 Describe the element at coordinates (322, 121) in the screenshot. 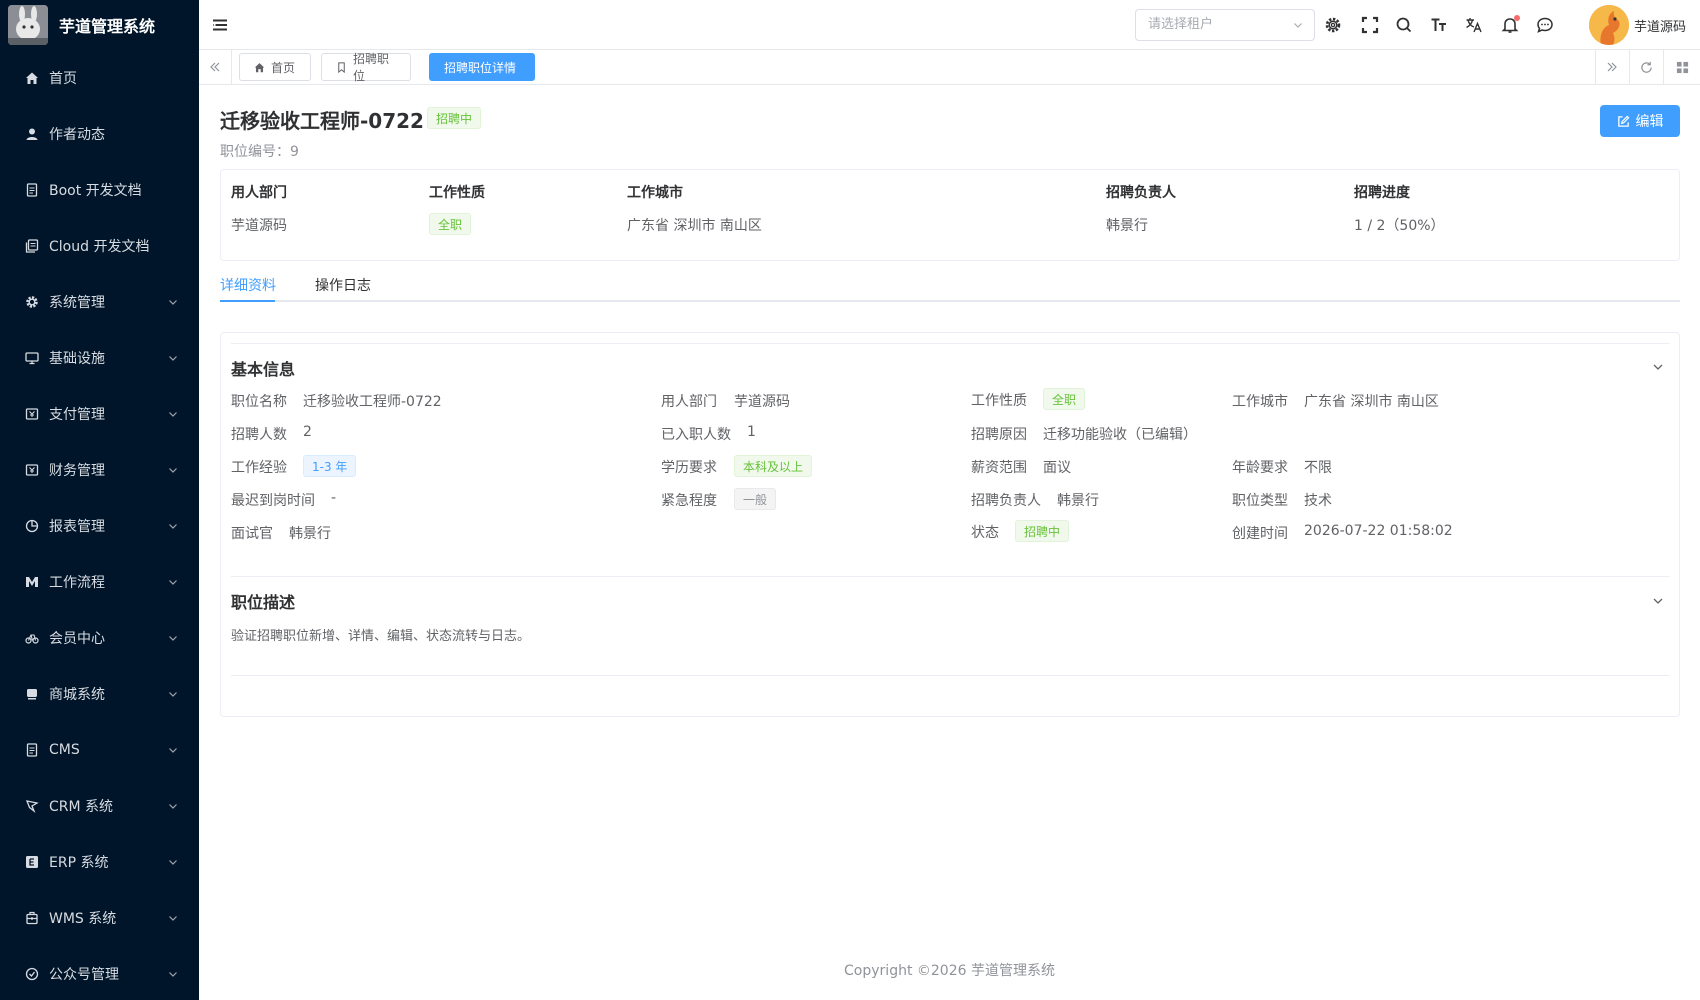

I see `page-title: 迁移验收工程师-0722` at that location.